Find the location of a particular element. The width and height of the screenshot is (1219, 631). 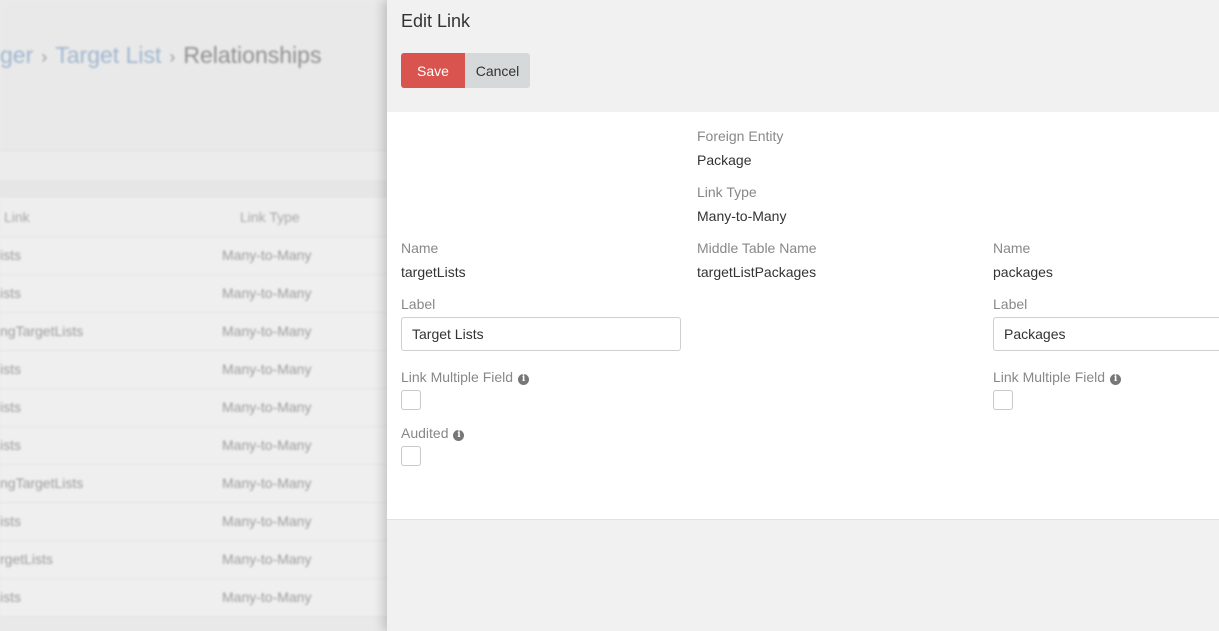

breadcrumb-item-target-list: Target List is located at coordinates (108, 55).